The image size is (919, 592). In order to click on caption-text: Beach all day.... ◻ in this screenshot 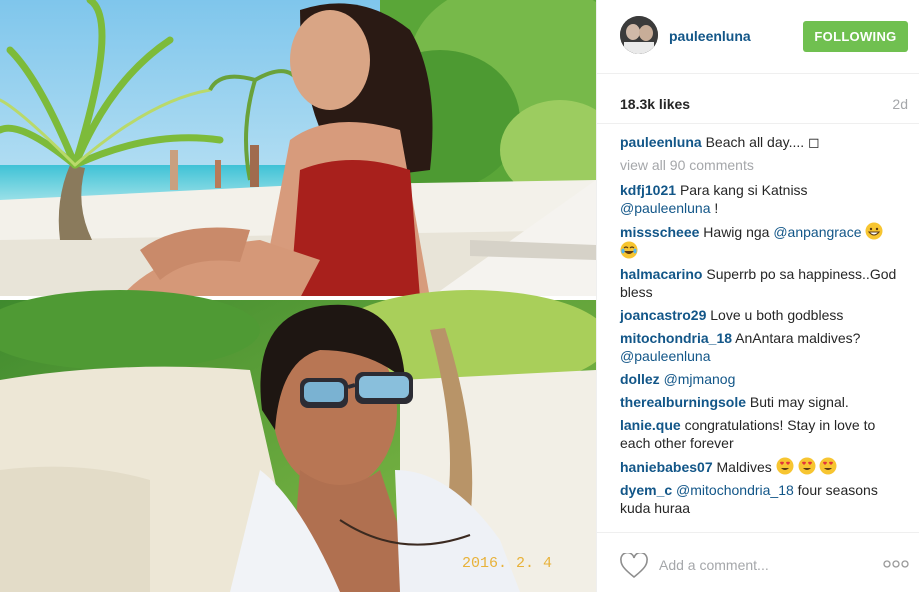, I will do `click(762, 142)`.